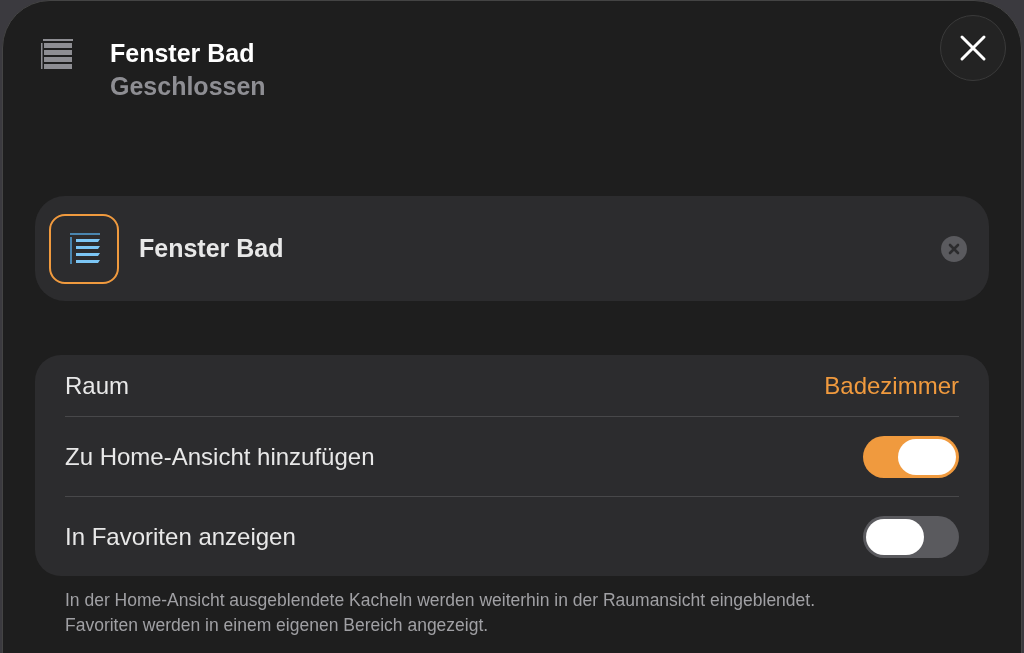 The image size is (1024, 653). Describe the element at coordinates (180, 536) in the screenshot. I see `setting-label: In Favoriten anzeigen` at that location.